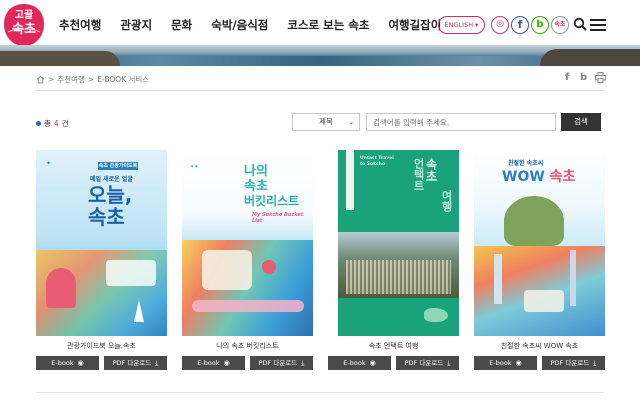  Describe the element at coordinates (181, 25) in the screenshot. I see `nav-item-culture: 문화` at that location.